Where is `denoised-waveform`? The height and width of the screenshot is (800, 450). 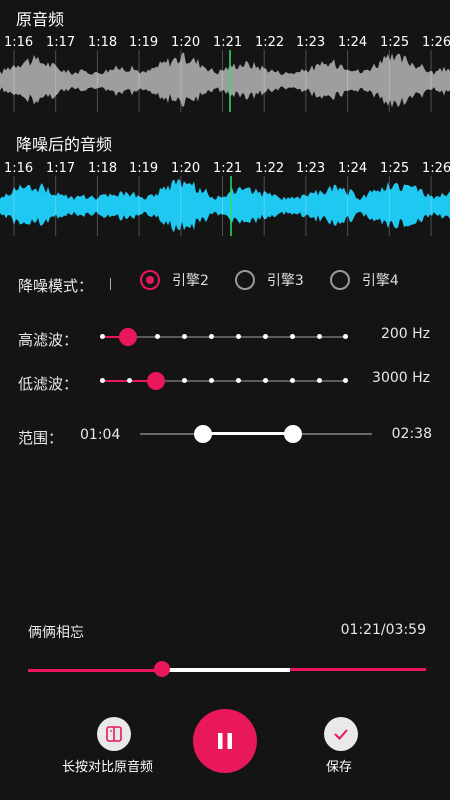
denoised-waveform is located at coordinates (225, 206).